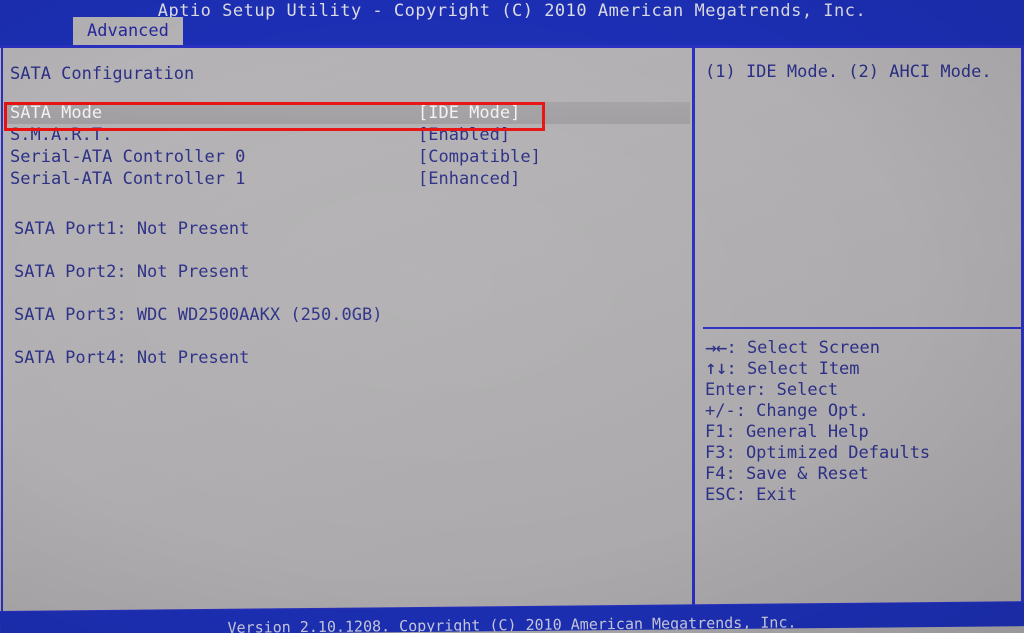 The height and width of the screenshot is (633, 1024). I want to click on help-separator, so click(862, 328).